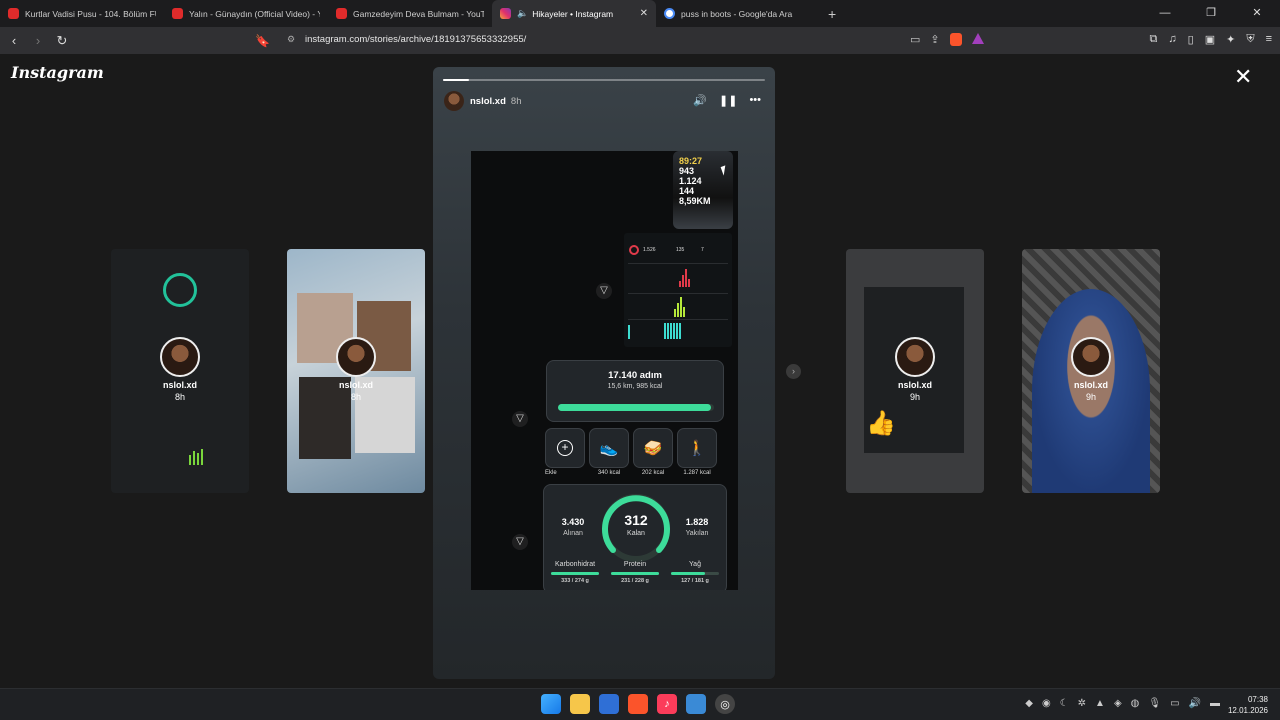  What do you see at coordinates (609, 704) in the screenshot?
I see `store-icon` at bounding box center [609, 704].